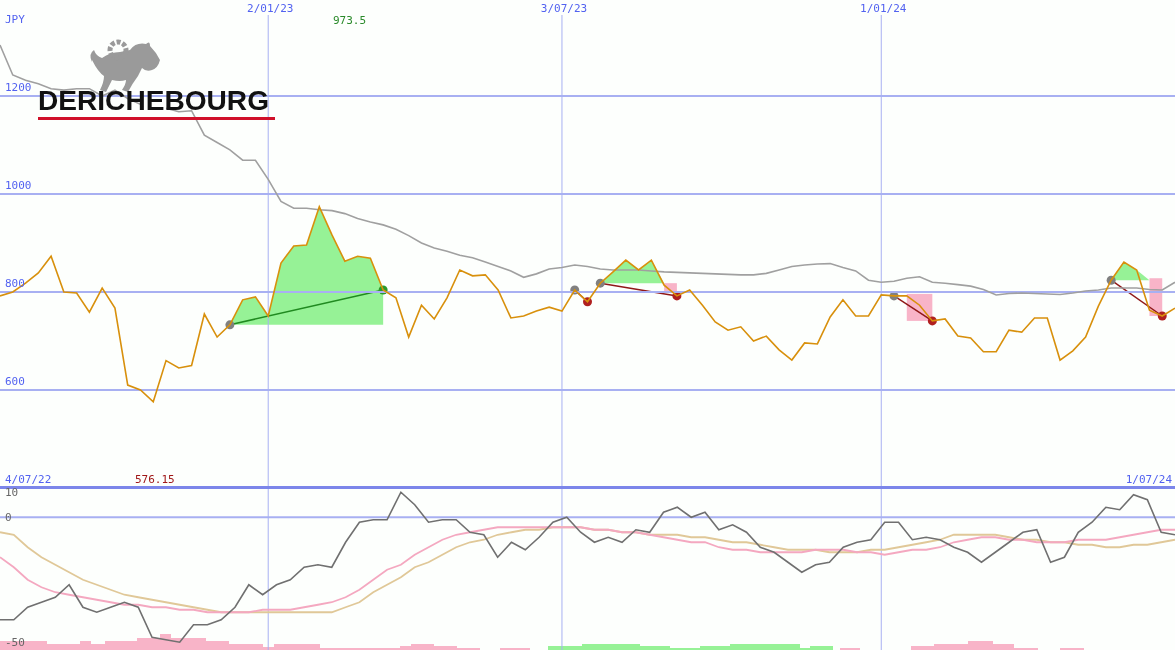 The width and height of the screenshot is (1175, 650). What do you see at coordinates (270, 8) in the screenshot?
I see `date-label: 2/01/23` at bounding box center [270, 8].